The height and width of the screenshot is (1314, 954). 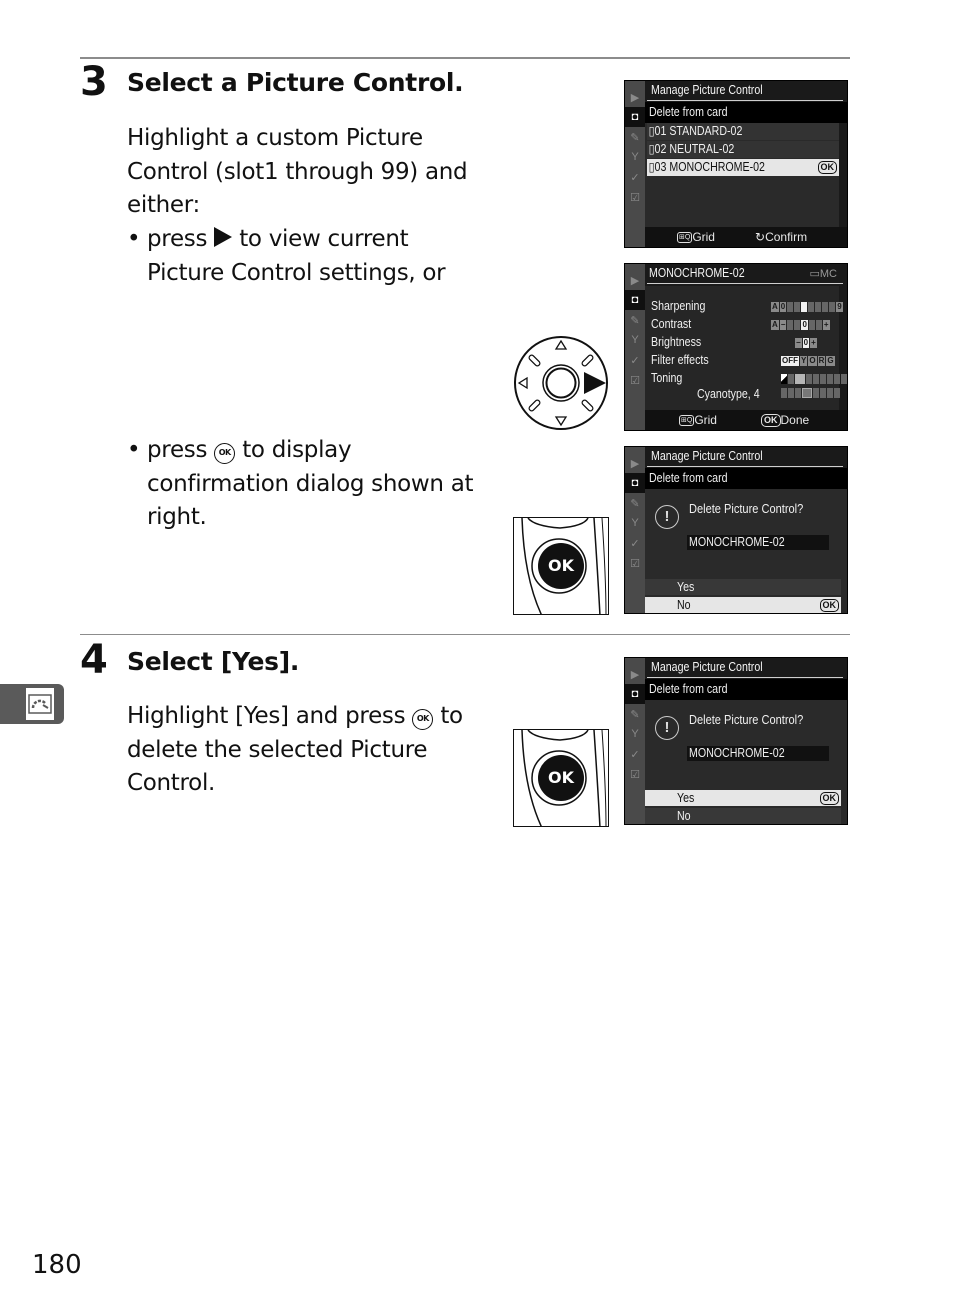 What do you see at coordinates (790, 361) in the screenshot?
I see `filter-option-off: OFF` at bounding box center [790, 361].